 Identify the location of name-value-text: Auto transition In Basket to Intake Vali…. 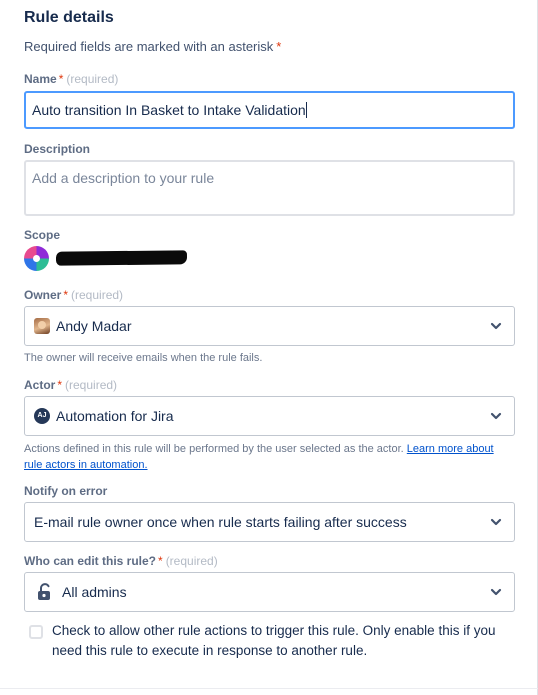
(169, 110).